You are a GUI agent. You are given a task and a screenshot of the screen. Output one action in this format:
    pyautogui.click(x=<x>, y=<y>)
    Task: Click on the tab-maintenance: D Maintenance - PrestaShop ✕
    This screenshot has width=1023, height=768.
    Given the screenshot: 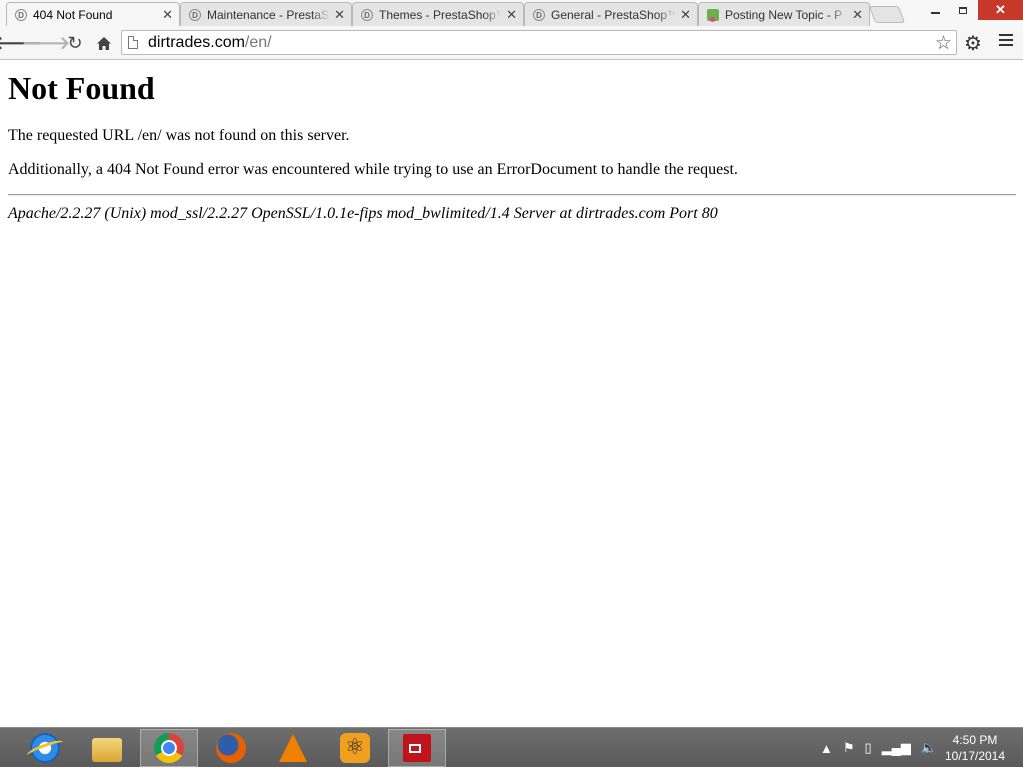 What is the action you would take?
    pyautogui.click(x=266, y=14)
    